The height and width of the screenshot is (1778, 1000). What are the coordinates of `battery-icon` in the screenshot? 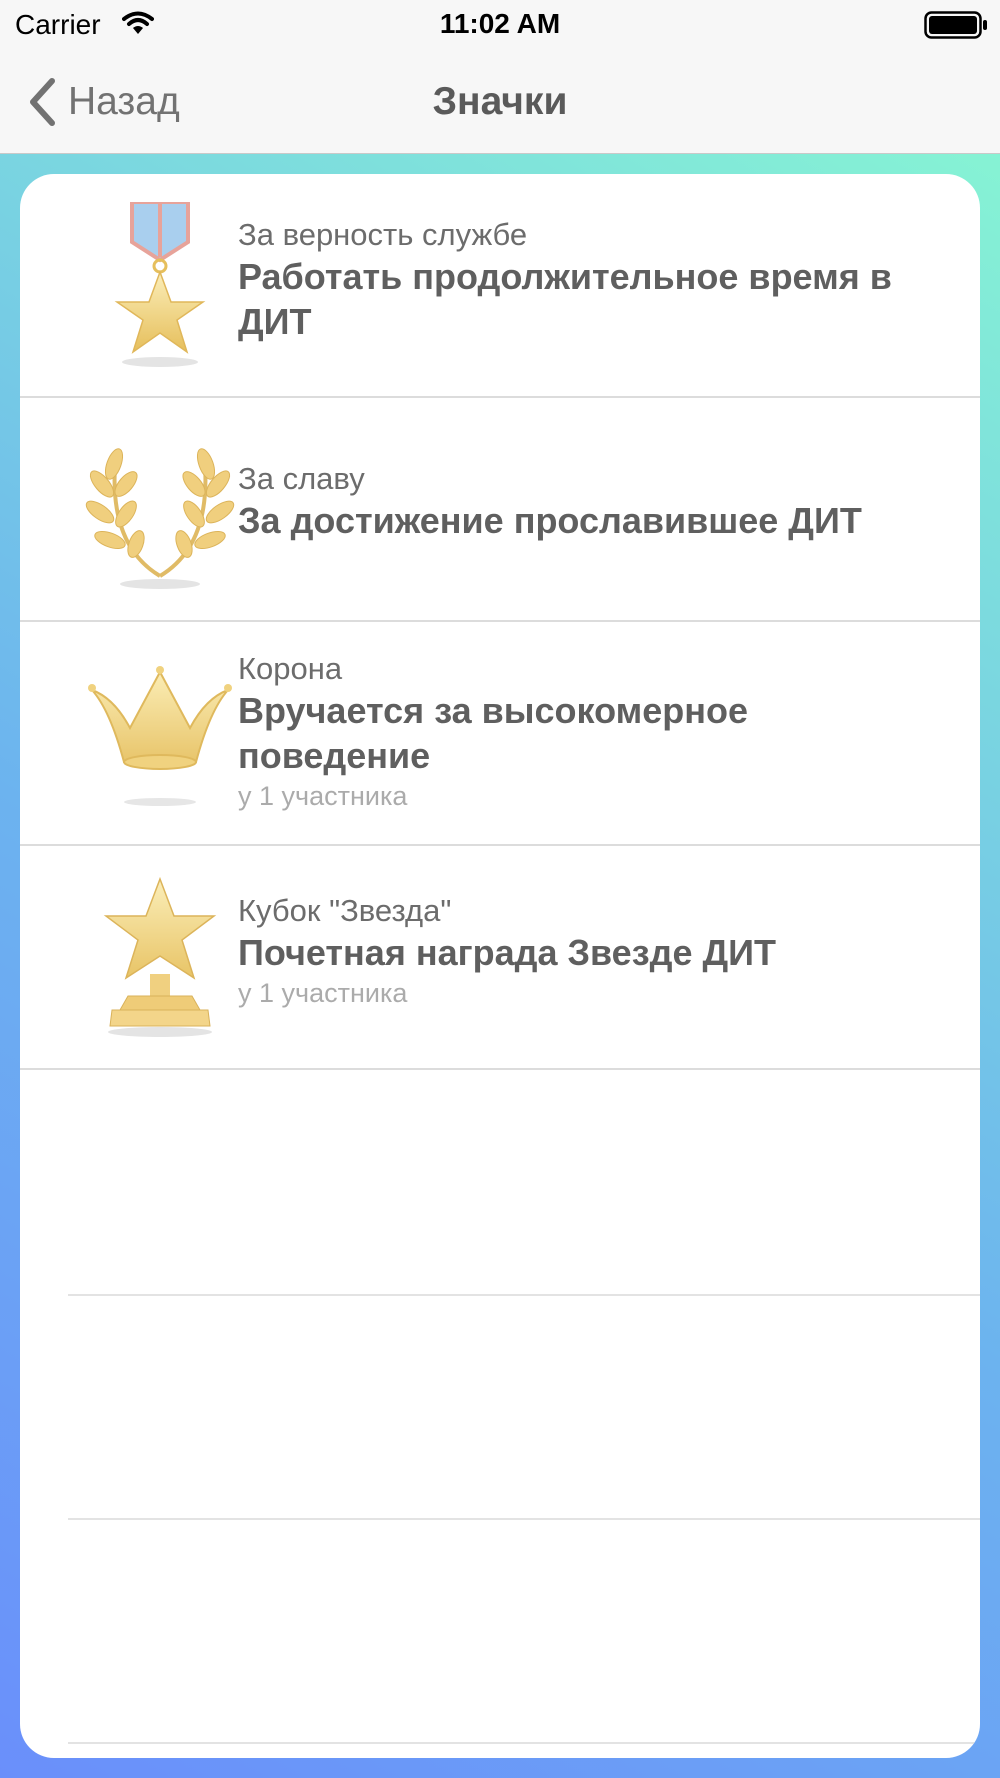 It's located at (955, 25).